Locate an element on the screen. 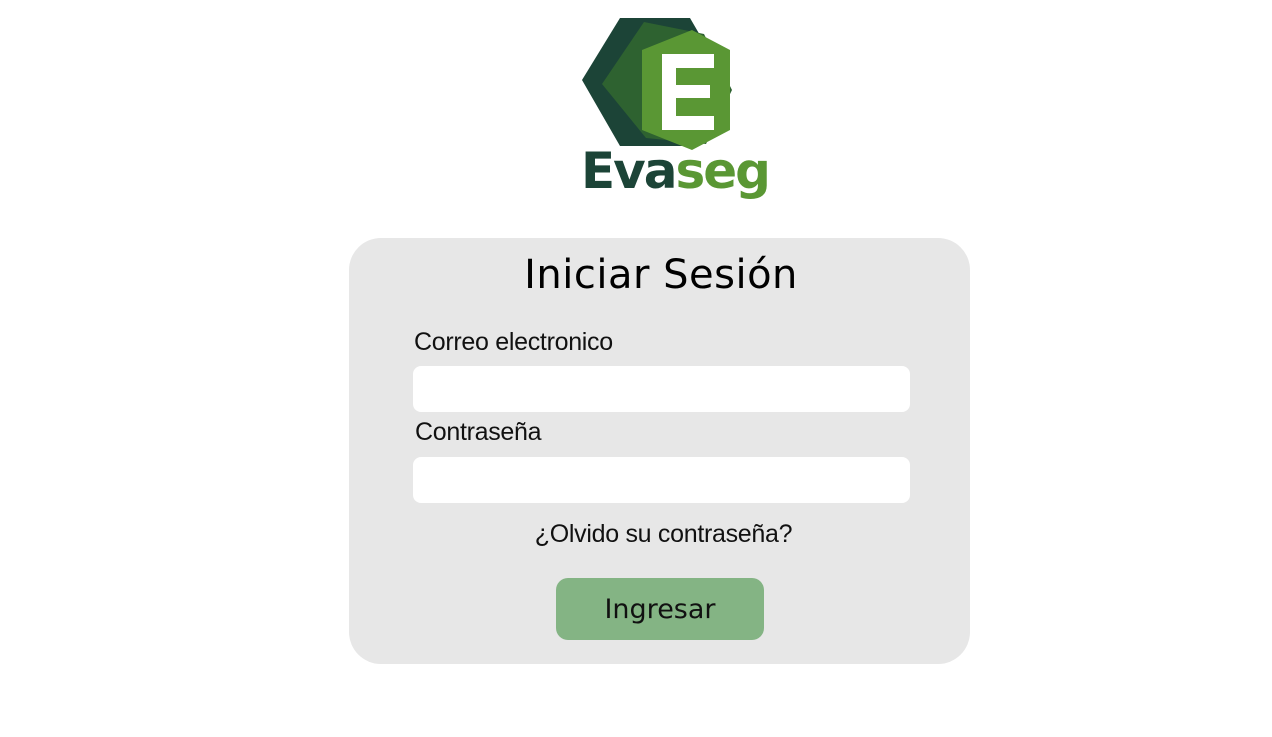 This screenshot has height=737, width=1272. login-title: Iniciar Sesión is located at coordinates (661, 275).